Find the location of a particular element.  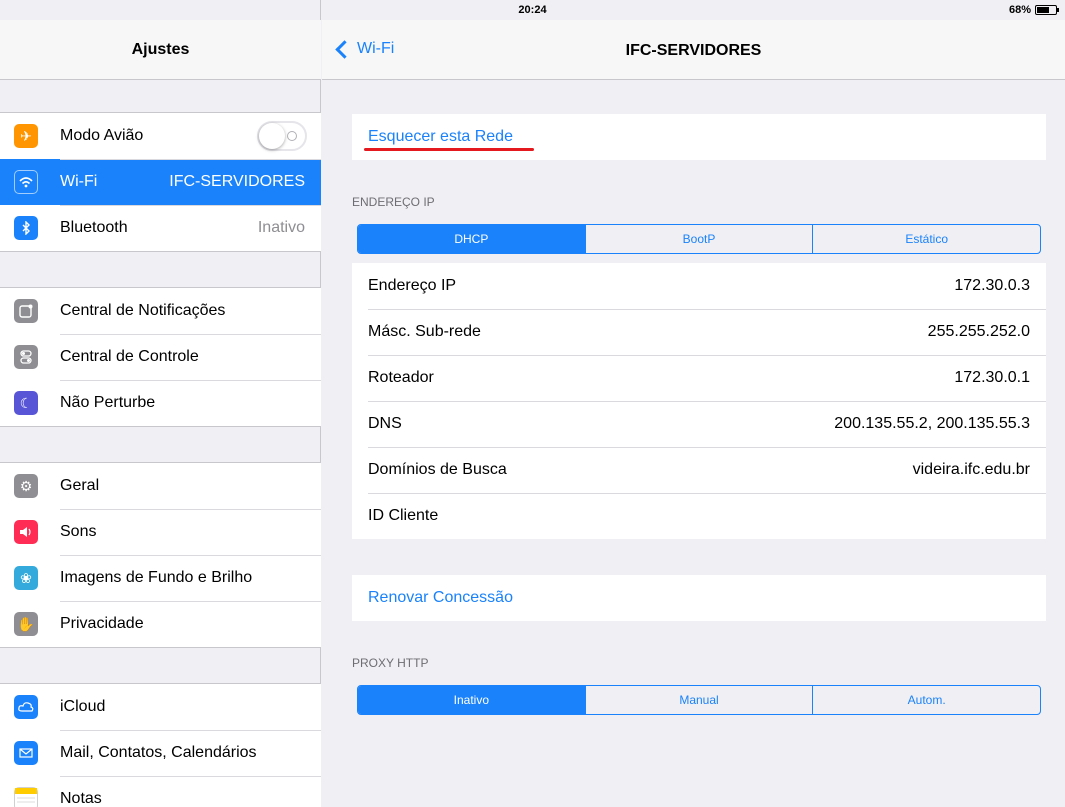

moon-icon: ☾ is located at coordinates (26, 403).